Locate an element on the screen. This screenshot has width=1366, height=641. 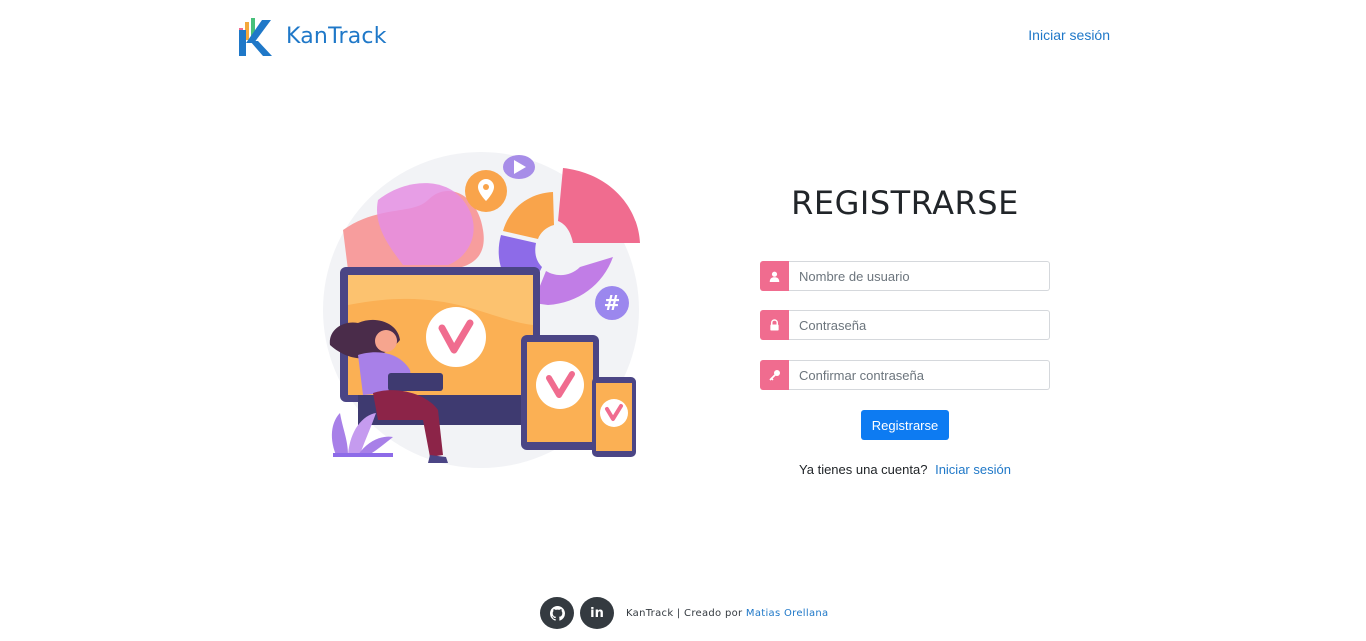
github-button is located at coordinates (557, 613).